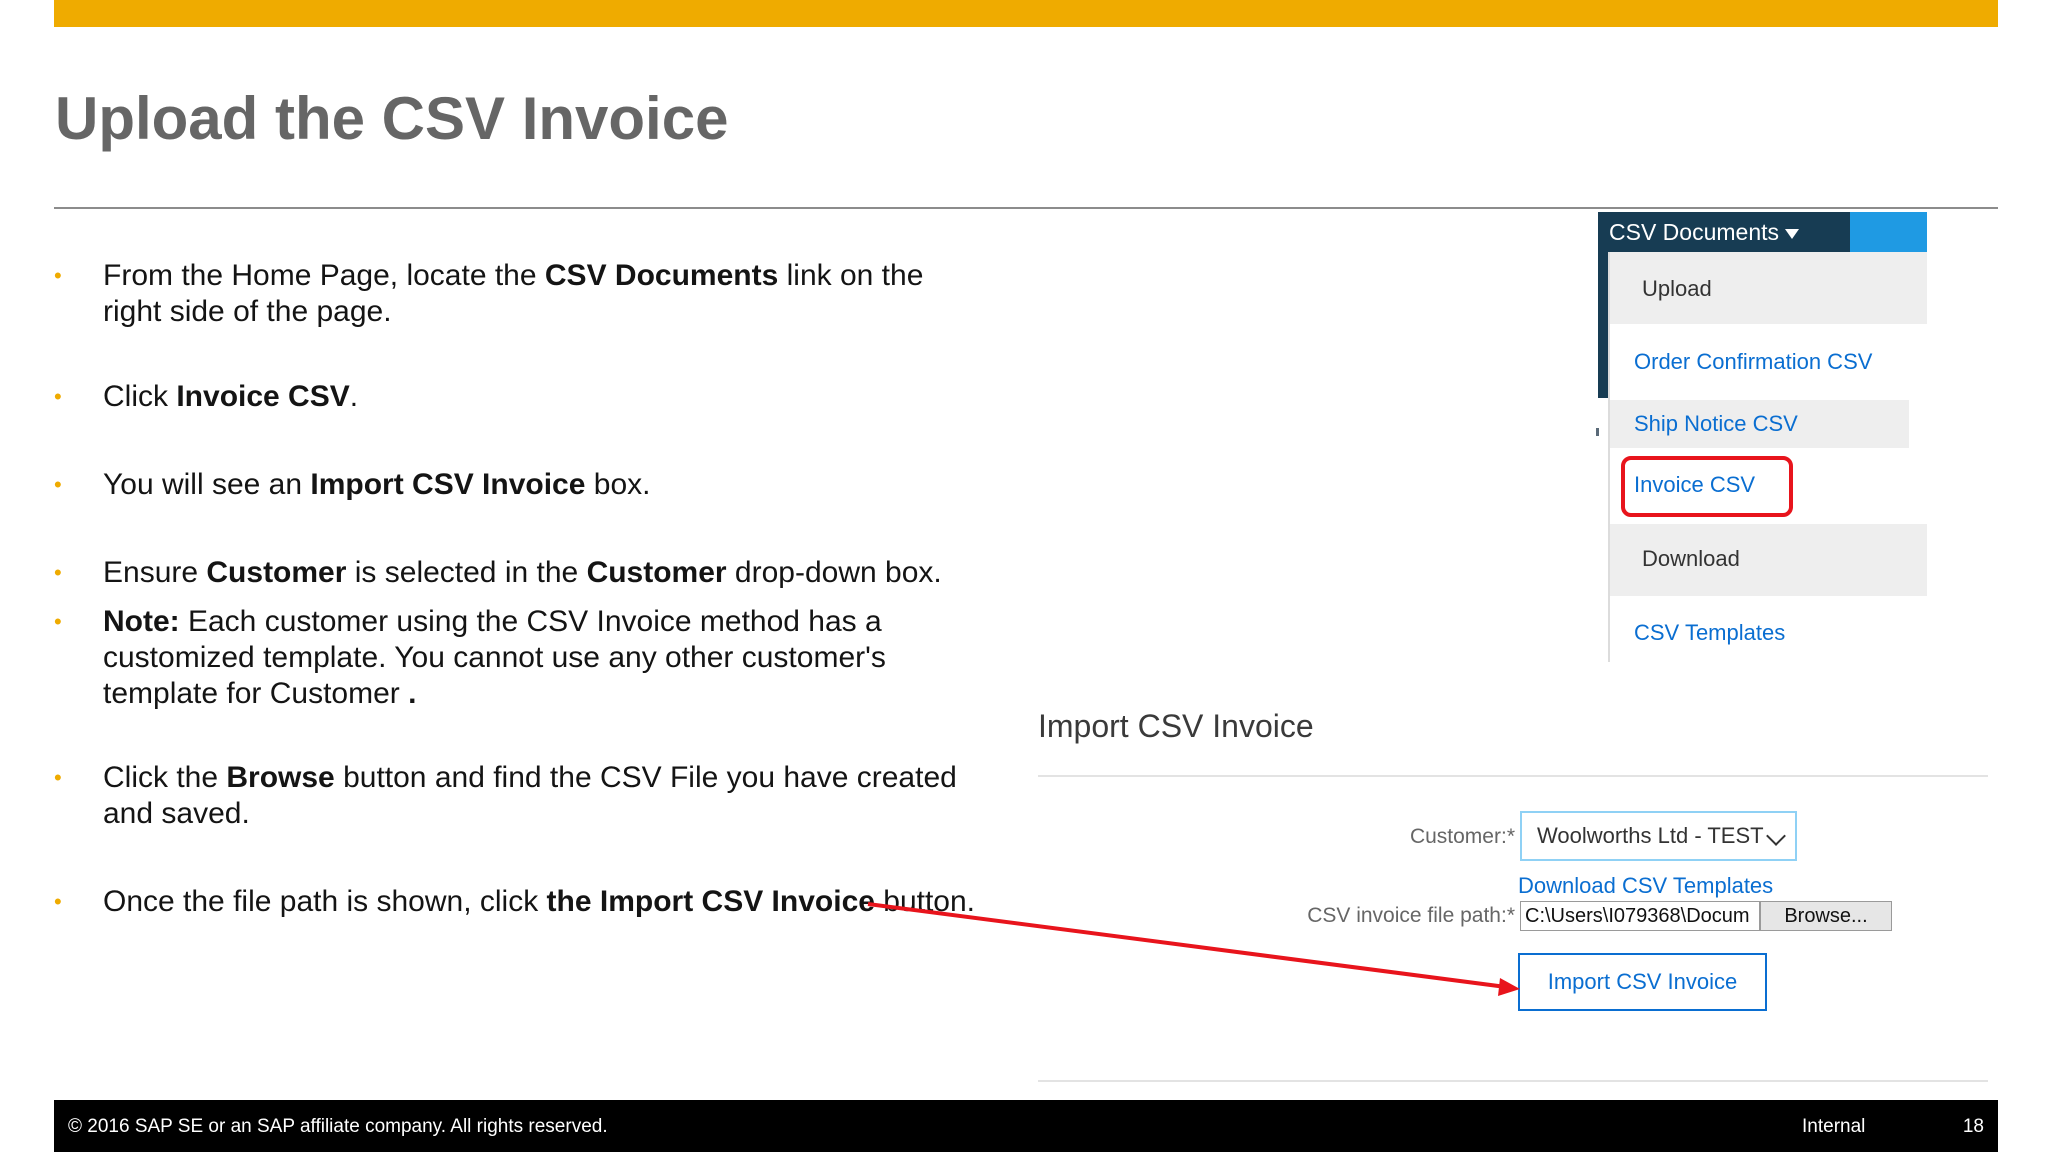 The height and width of the screenshot is (1152, 2048). Describe the element at coordinates (1509, 987) in the screenshot. I see `arrow-head-icon` at that location.